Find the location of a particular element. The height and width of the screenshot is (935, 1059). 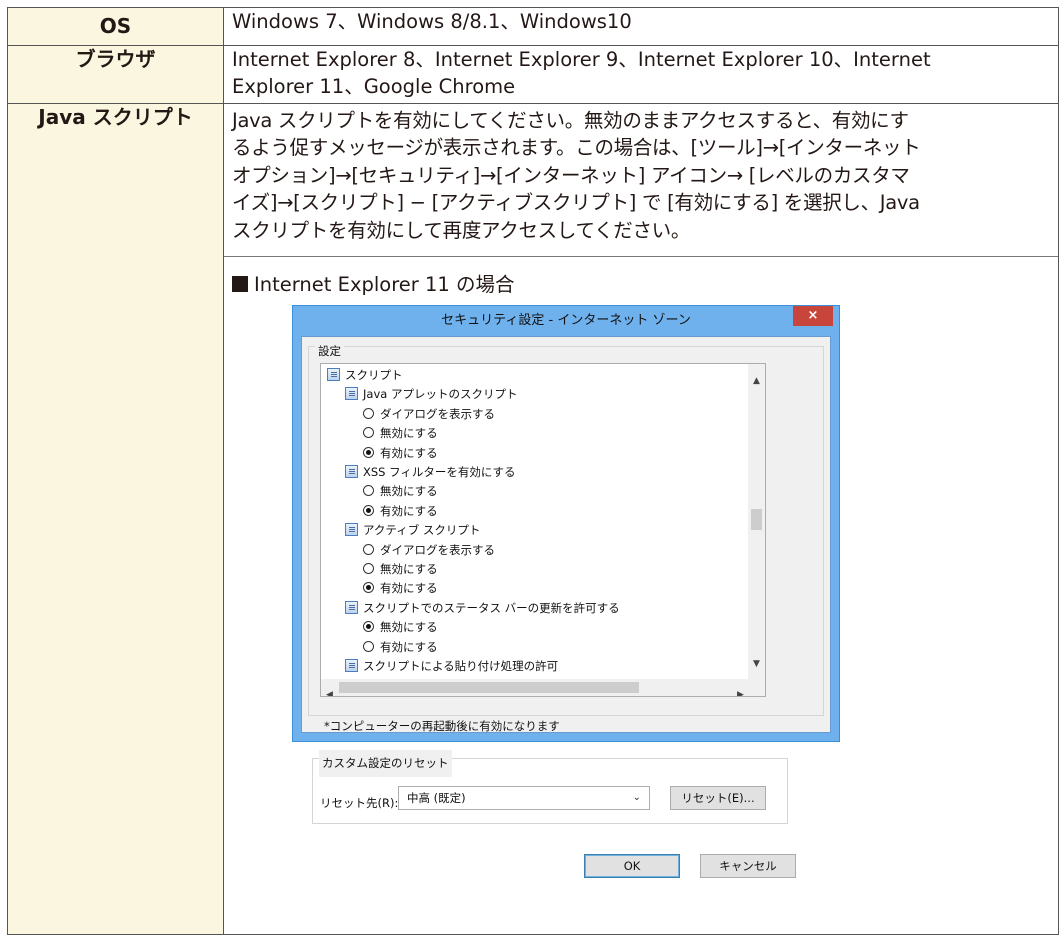

setting-label: スクリプト is located at coordinates (374, 375).